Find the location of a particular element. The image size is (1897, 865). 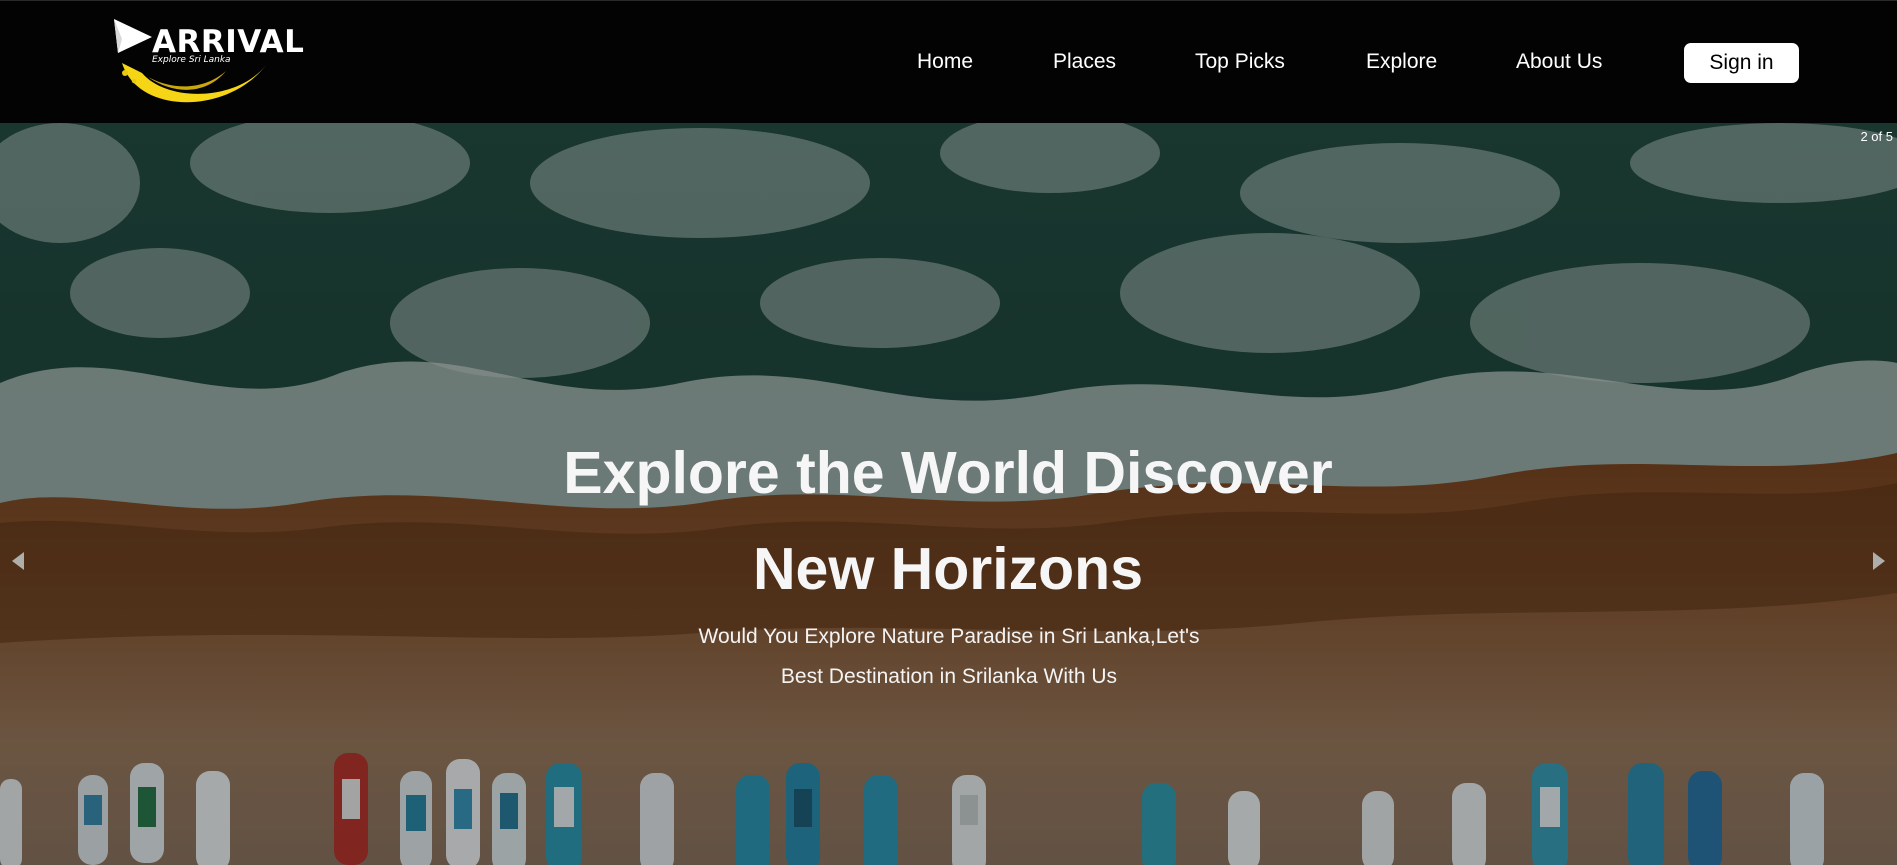

nav-link-places: Places is located at coordinates (1084, 62).